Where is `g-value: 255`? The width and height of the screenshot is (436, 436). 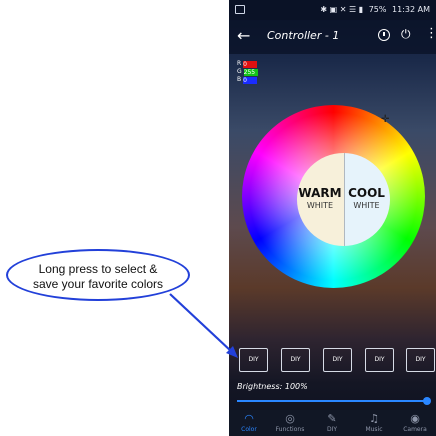 g-value: 255 is located at coordinates (250, 72).